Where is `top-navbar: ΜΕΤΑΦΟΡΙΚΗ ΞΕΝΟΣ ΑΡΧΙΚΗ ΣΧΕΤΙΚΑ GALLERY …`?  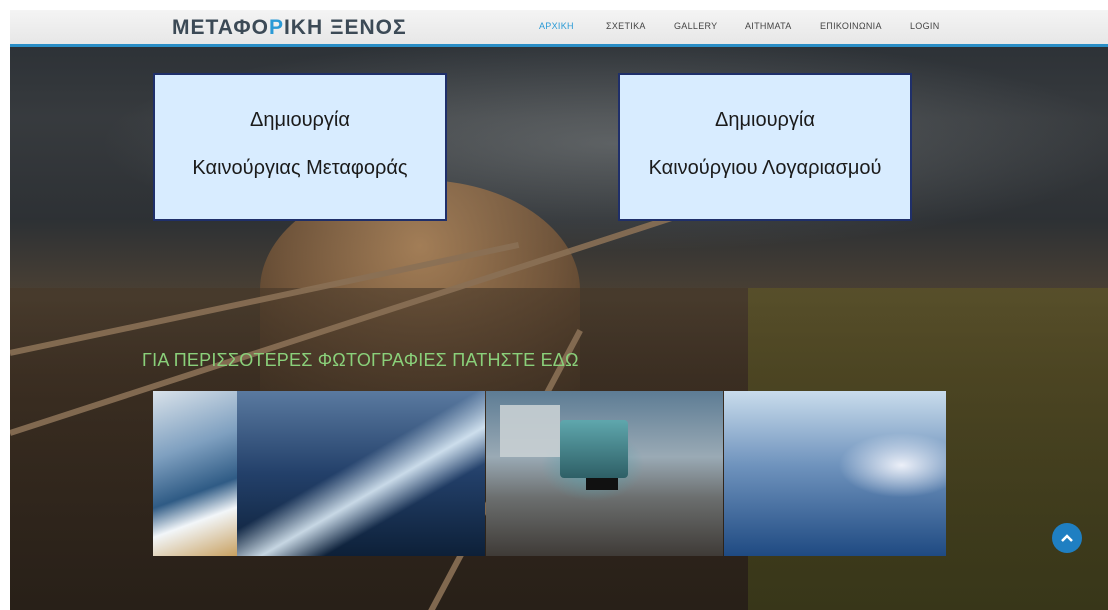
top-navbar: ΜΕΤΑΦΟΡΙΚΗ ΞΕΝΟΣ ΑΡΧΙΚΗ ΣΧΕΤΙΚΑ GALLERY … is located at coordinates (559, 28).